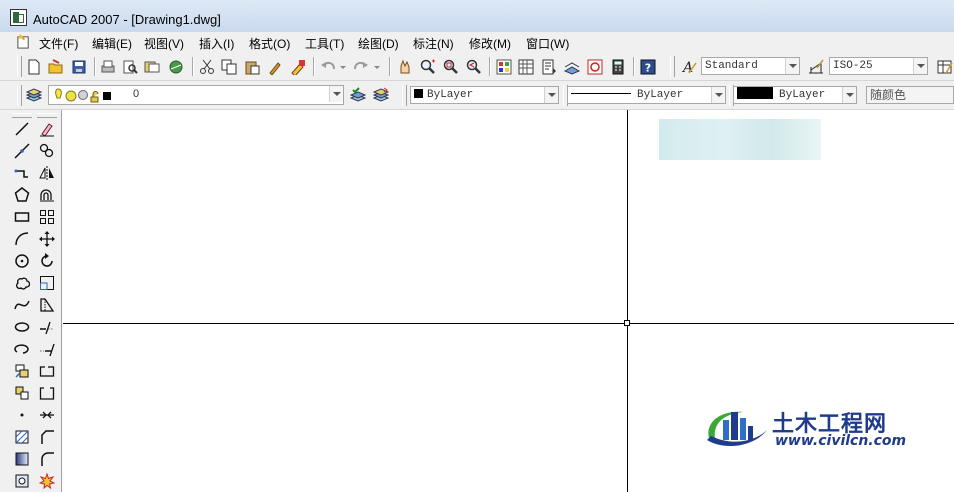 The image size is (954, 492). I want to click on mirror-icon, so click(47, 173).